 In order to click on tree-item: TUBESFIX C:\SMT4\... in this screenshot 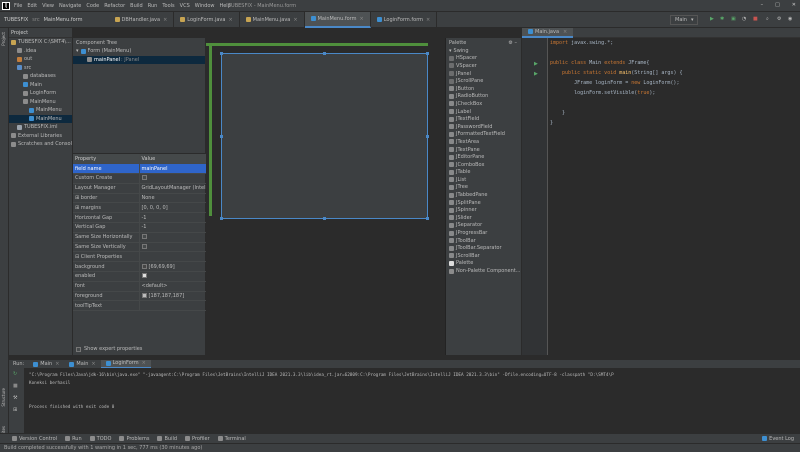, I will do `click(40, 42)`.